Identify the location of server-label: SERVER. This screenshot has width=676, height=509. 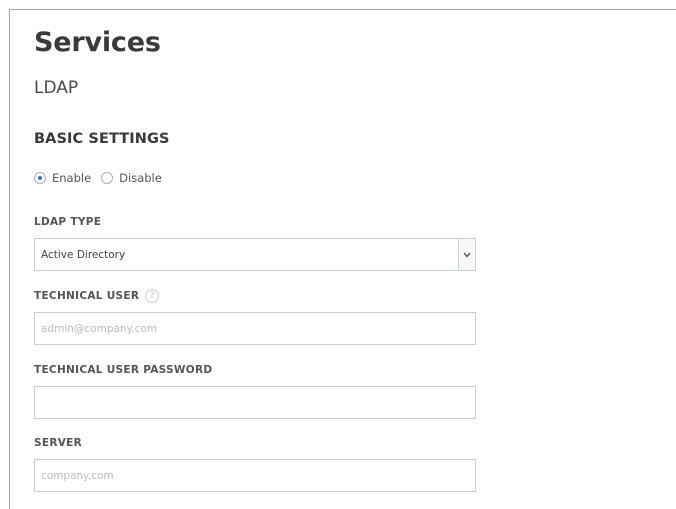
(58, 443).